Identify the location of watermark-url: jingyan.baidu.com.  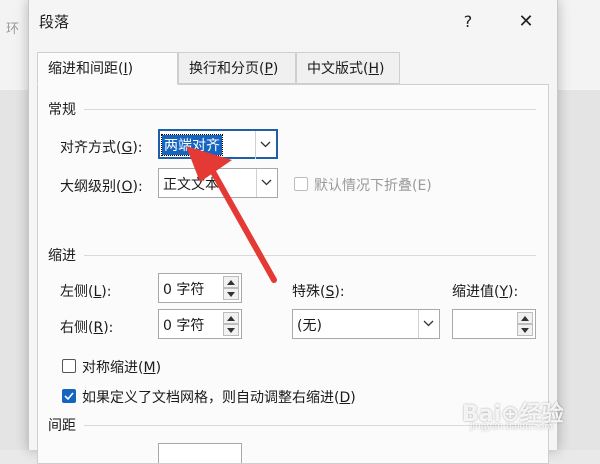
(512, 427).